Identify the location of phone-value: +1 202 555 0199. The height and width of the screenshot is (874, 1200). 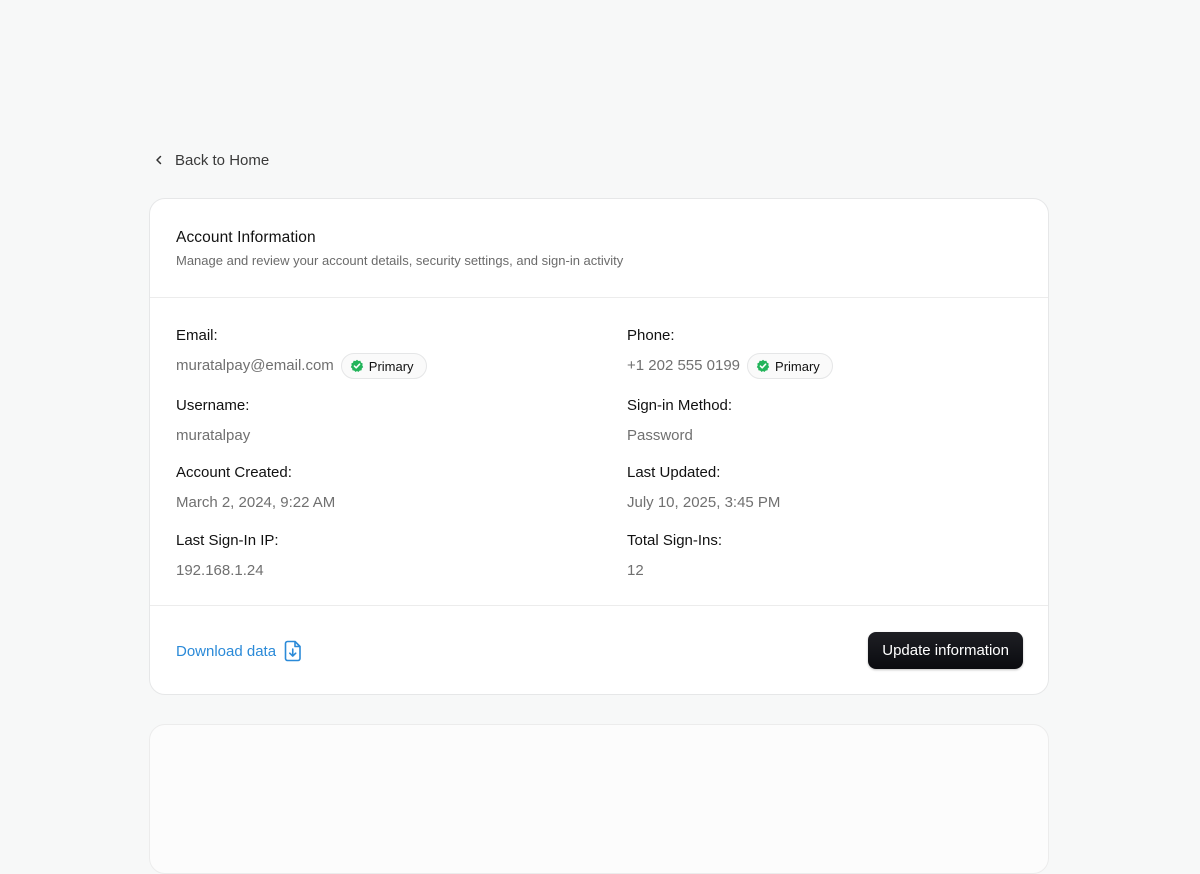
(684, 365).